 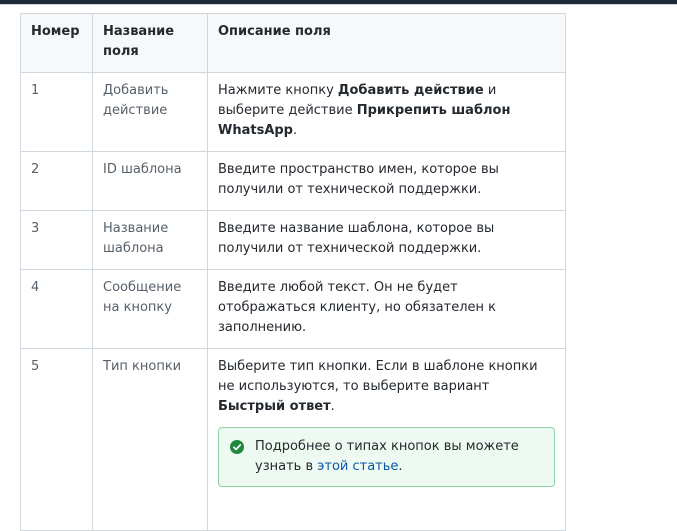 I want to click on row-field-name: Добавить действие, so click(x=150, y=112).